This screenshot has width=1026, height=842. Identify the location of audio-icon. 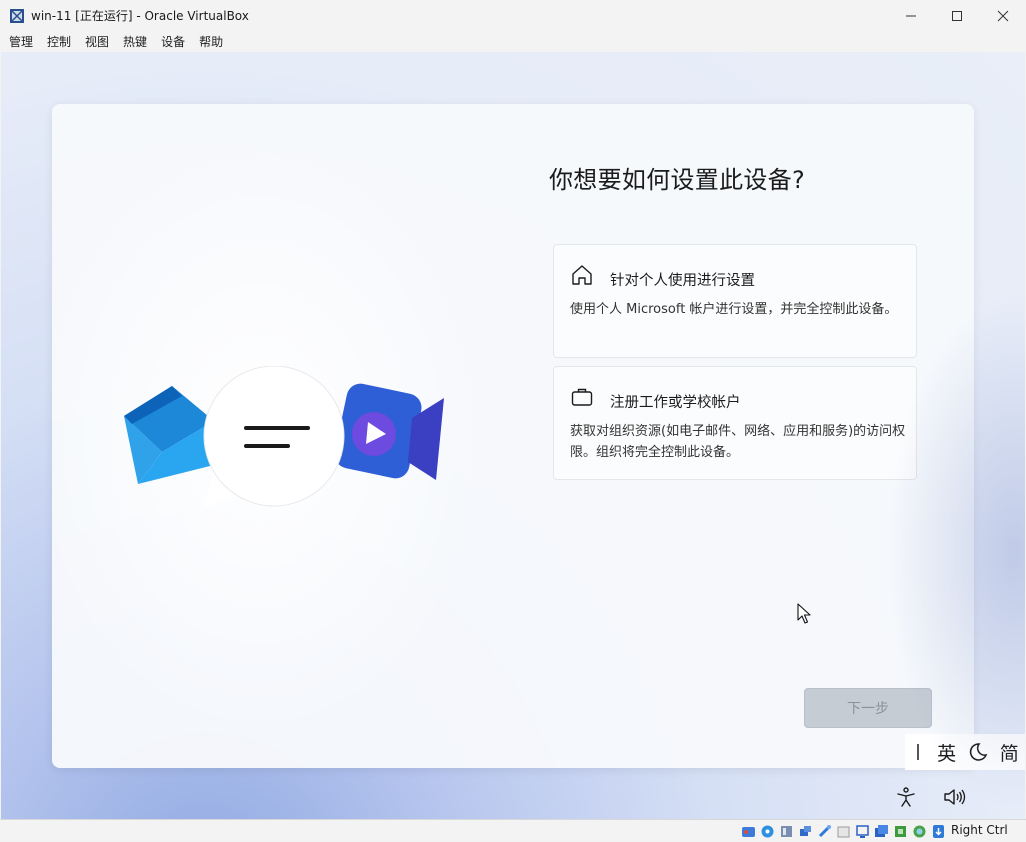
(786, 831).